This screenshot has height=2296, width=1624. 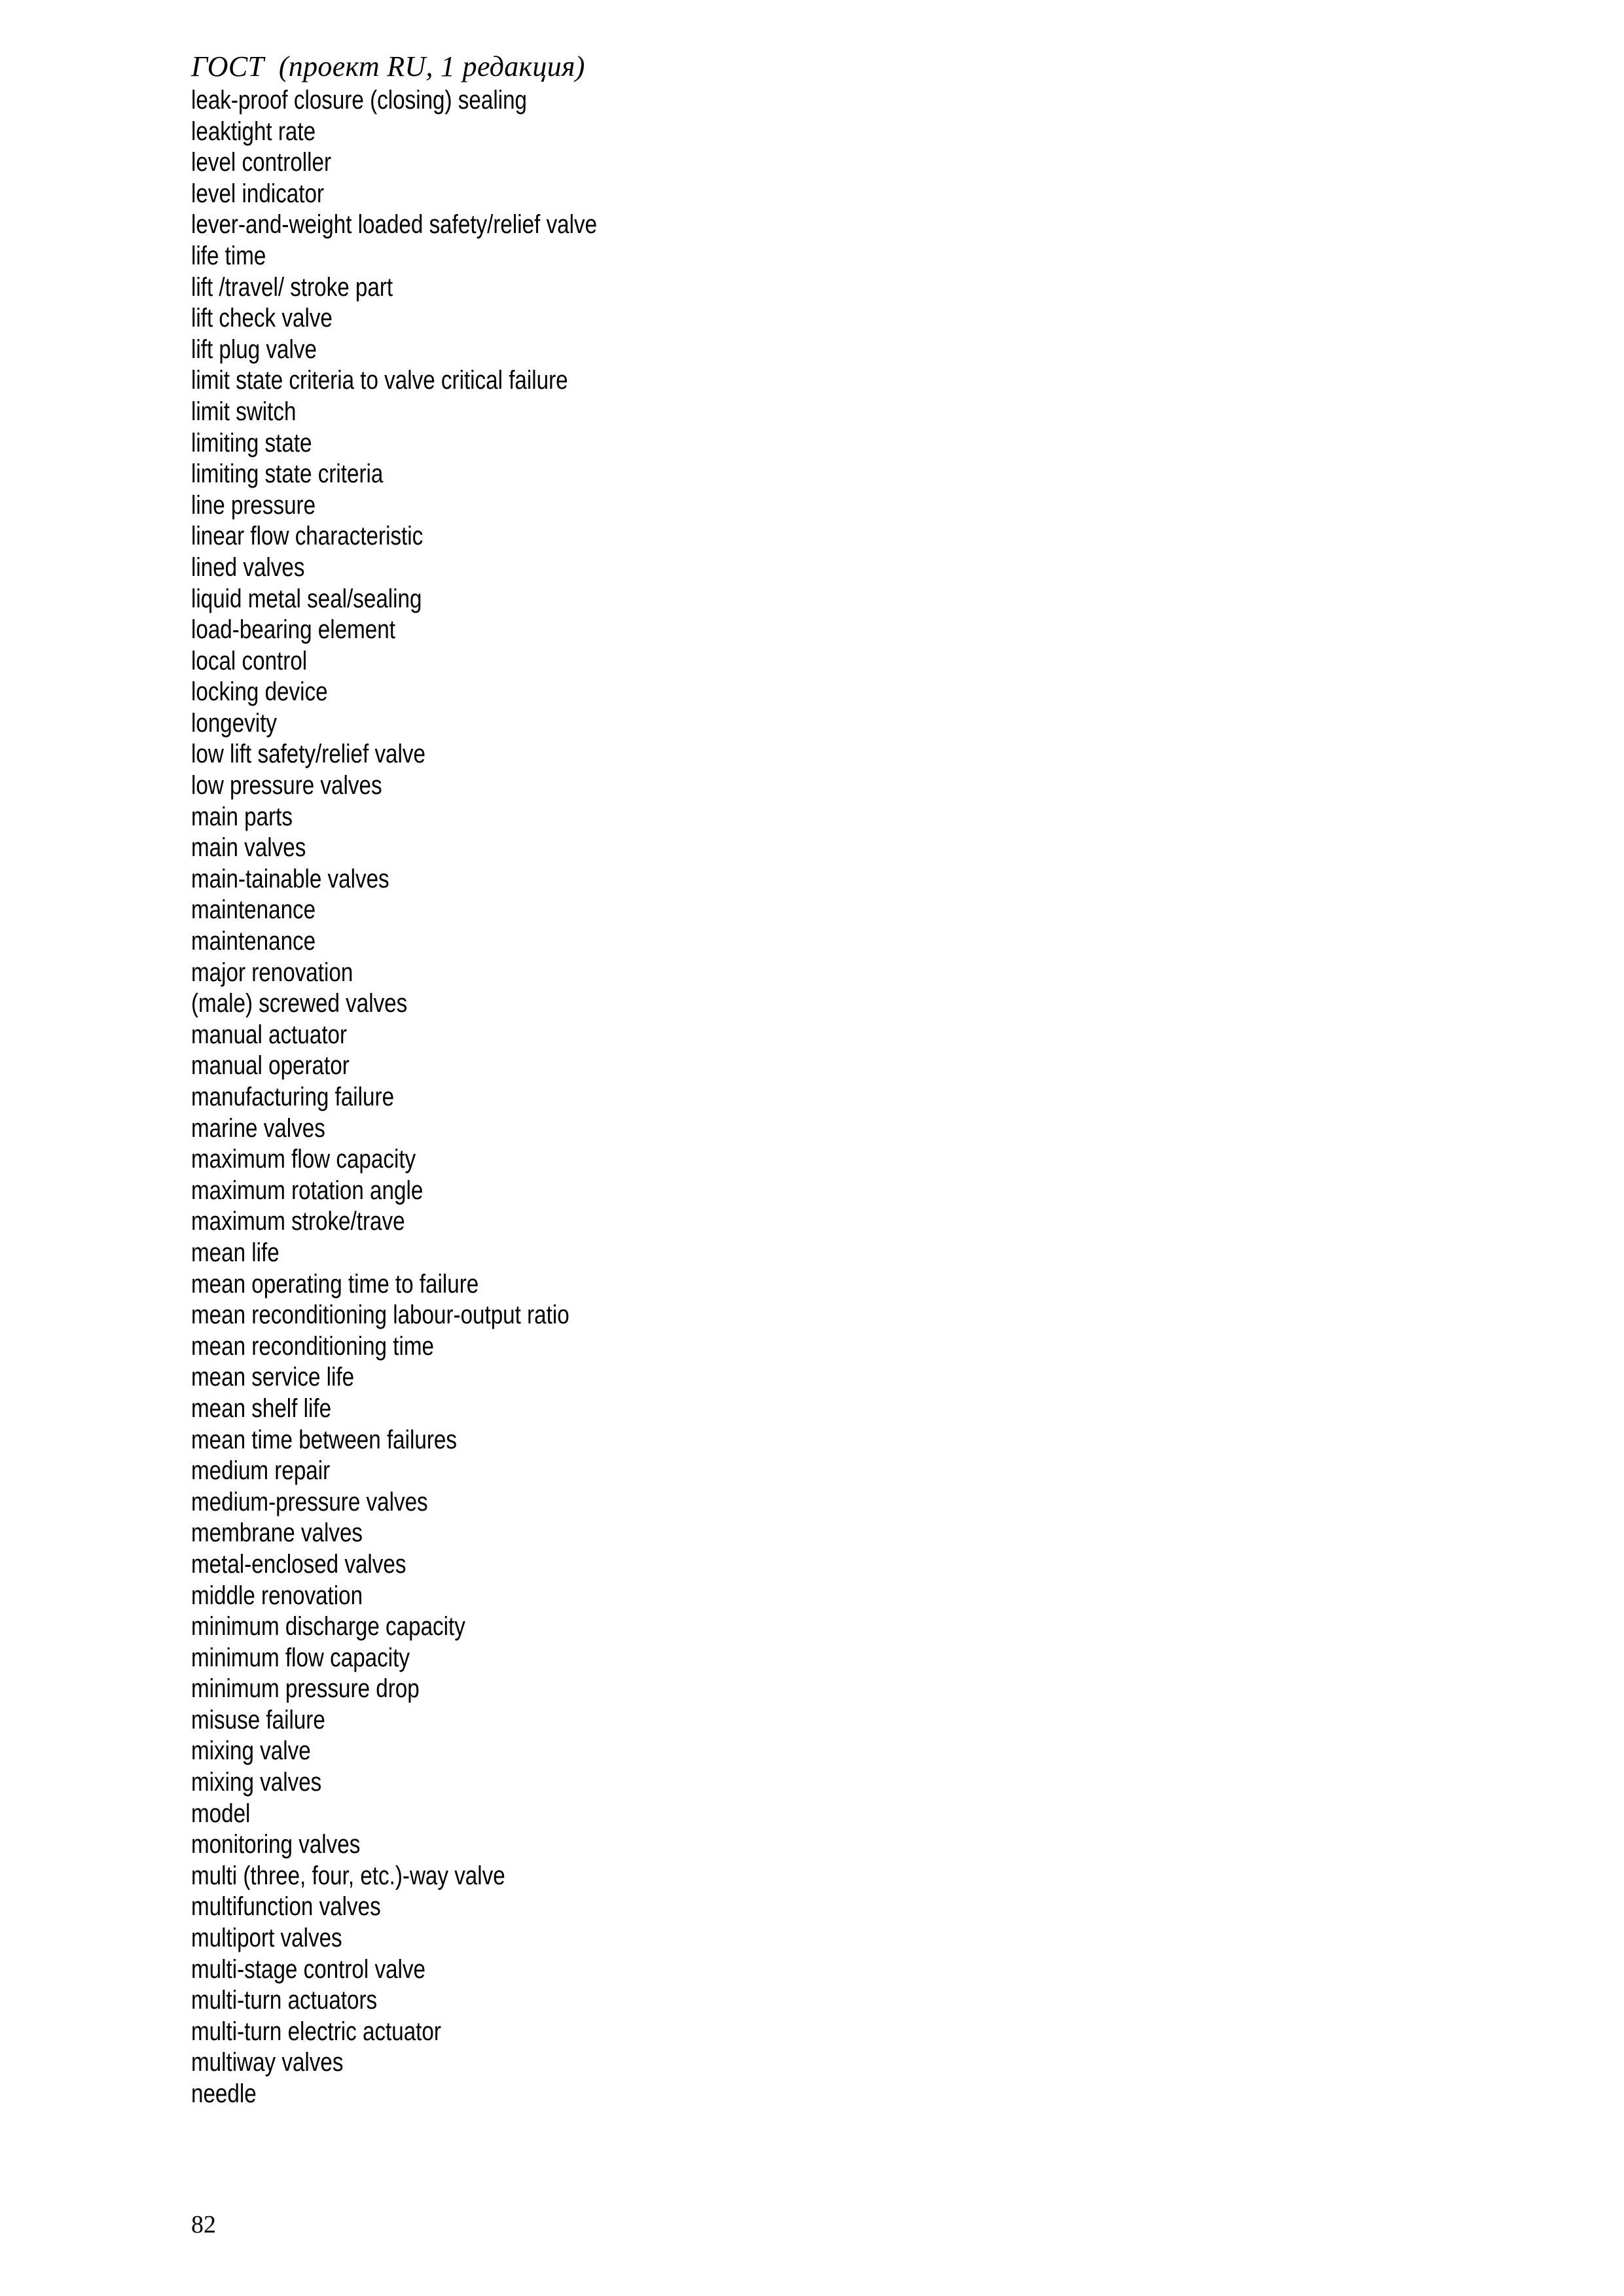 What do you see at coordinates (335, 1284) in the screenshot?
I see `list-item: mean operating time to failure` at bounding box center [335, 1284].